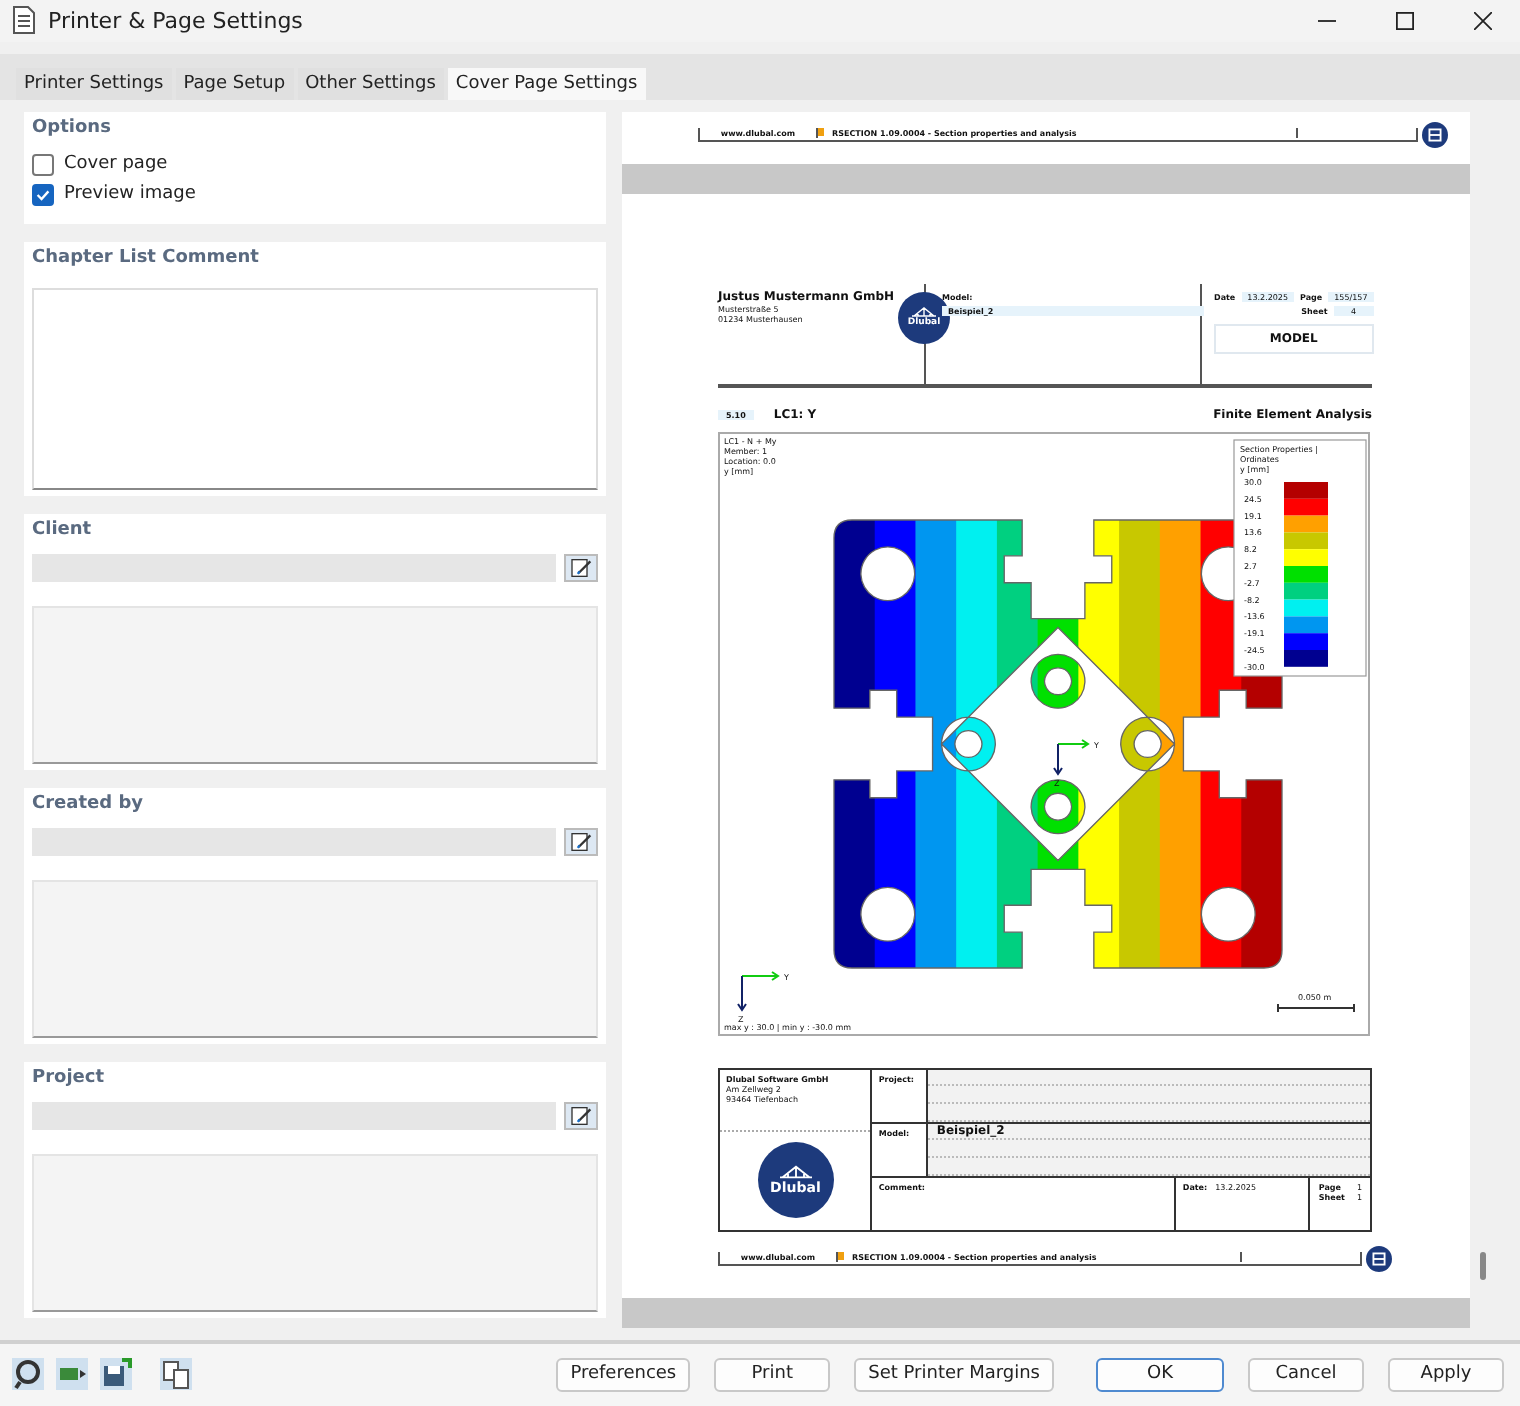 The height and width of the screenshot is (1406, 1520). What do you see at coordinates (68, 1077) in the screenshot?
I see `section-title: Project` at bounding box center [68, 1077].